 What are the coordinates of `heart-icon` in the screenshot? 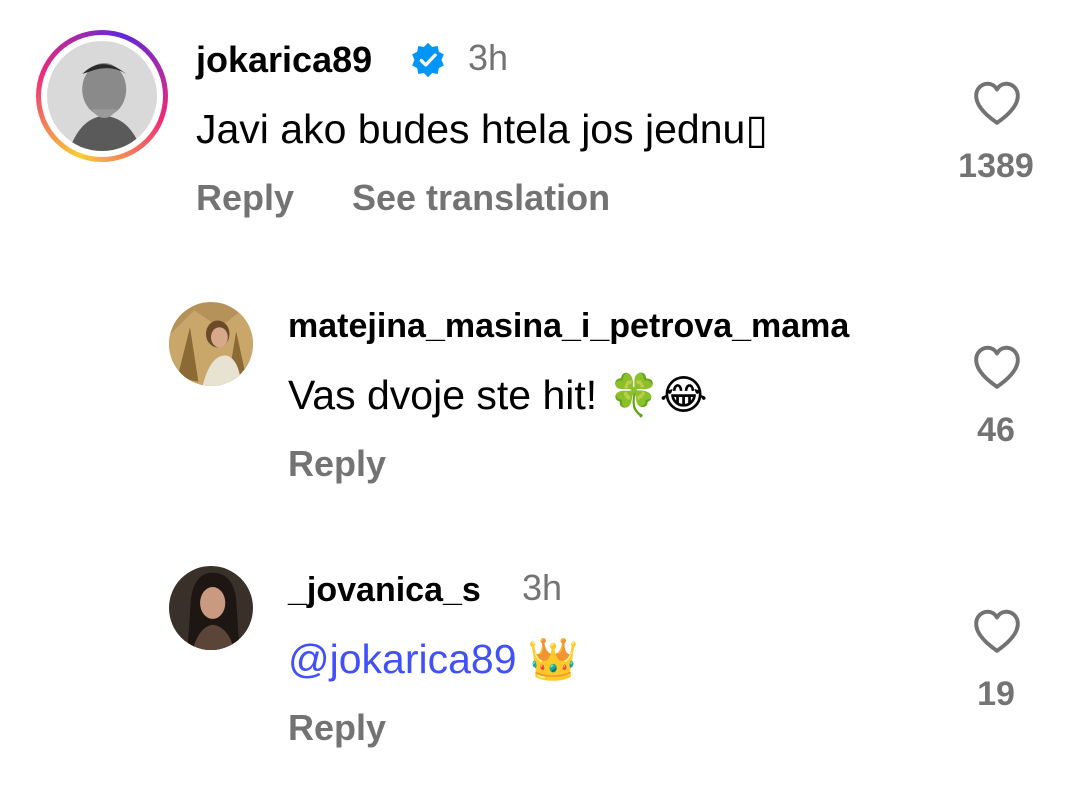 It's located at (997, 631).